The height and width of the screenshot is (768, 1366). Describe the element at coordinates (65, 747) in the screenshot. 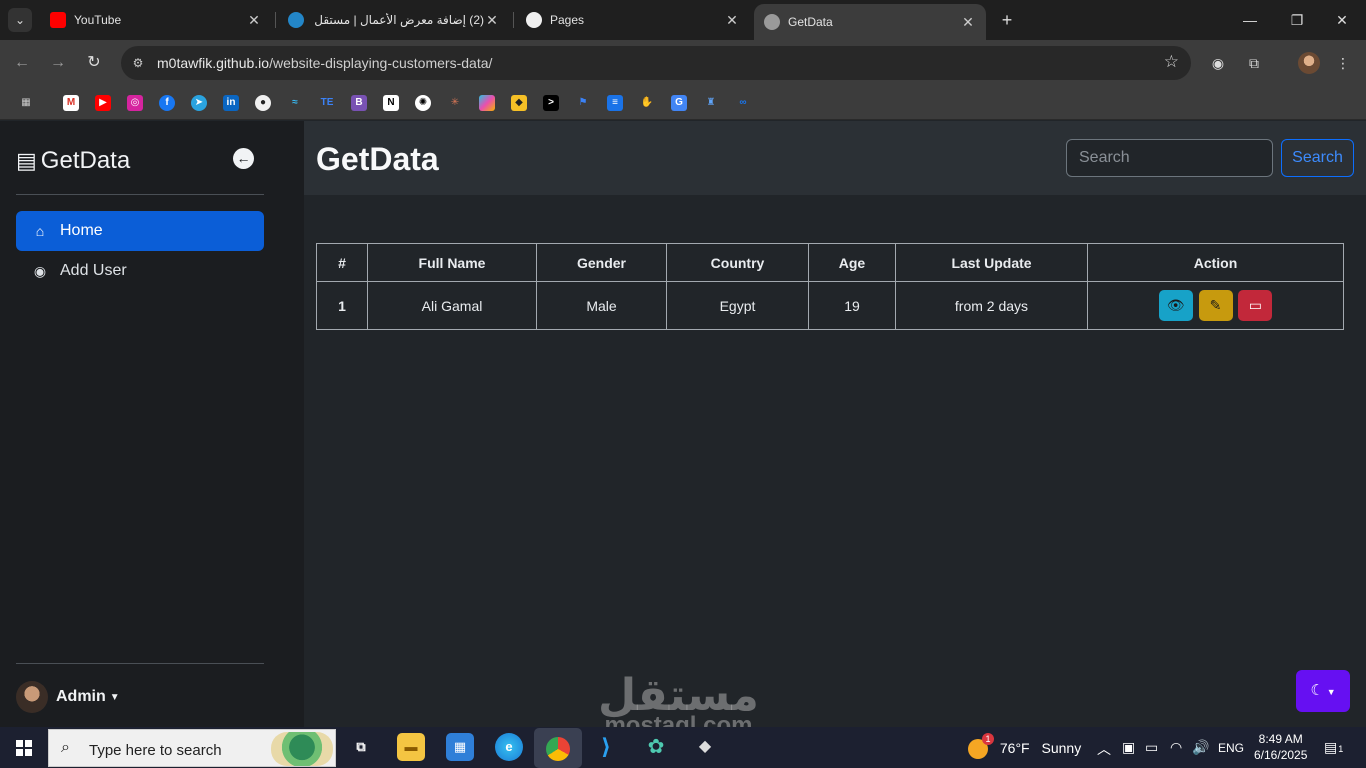

I see `search-icon: ⌕` at that location.